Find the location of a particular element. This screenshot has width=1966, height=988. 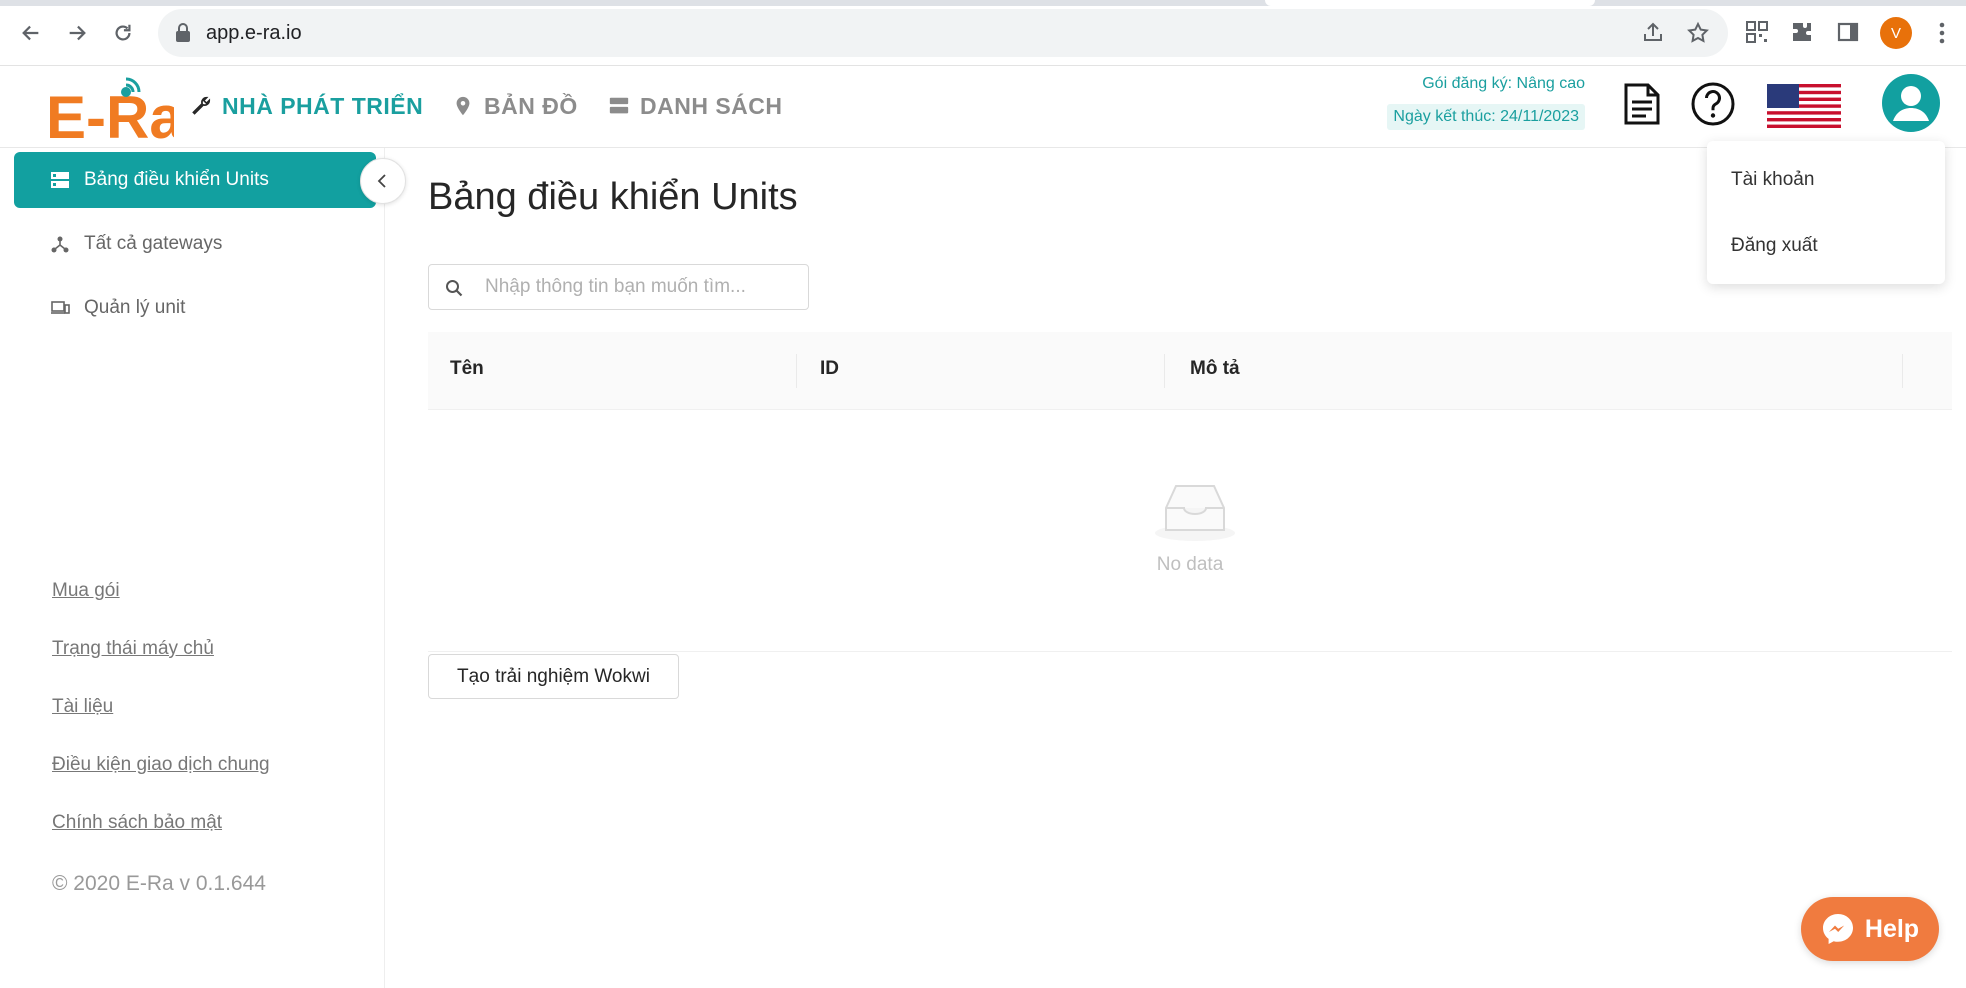

sidebar-item-label: Tất cả gateways is located at coordinates (153, 243).